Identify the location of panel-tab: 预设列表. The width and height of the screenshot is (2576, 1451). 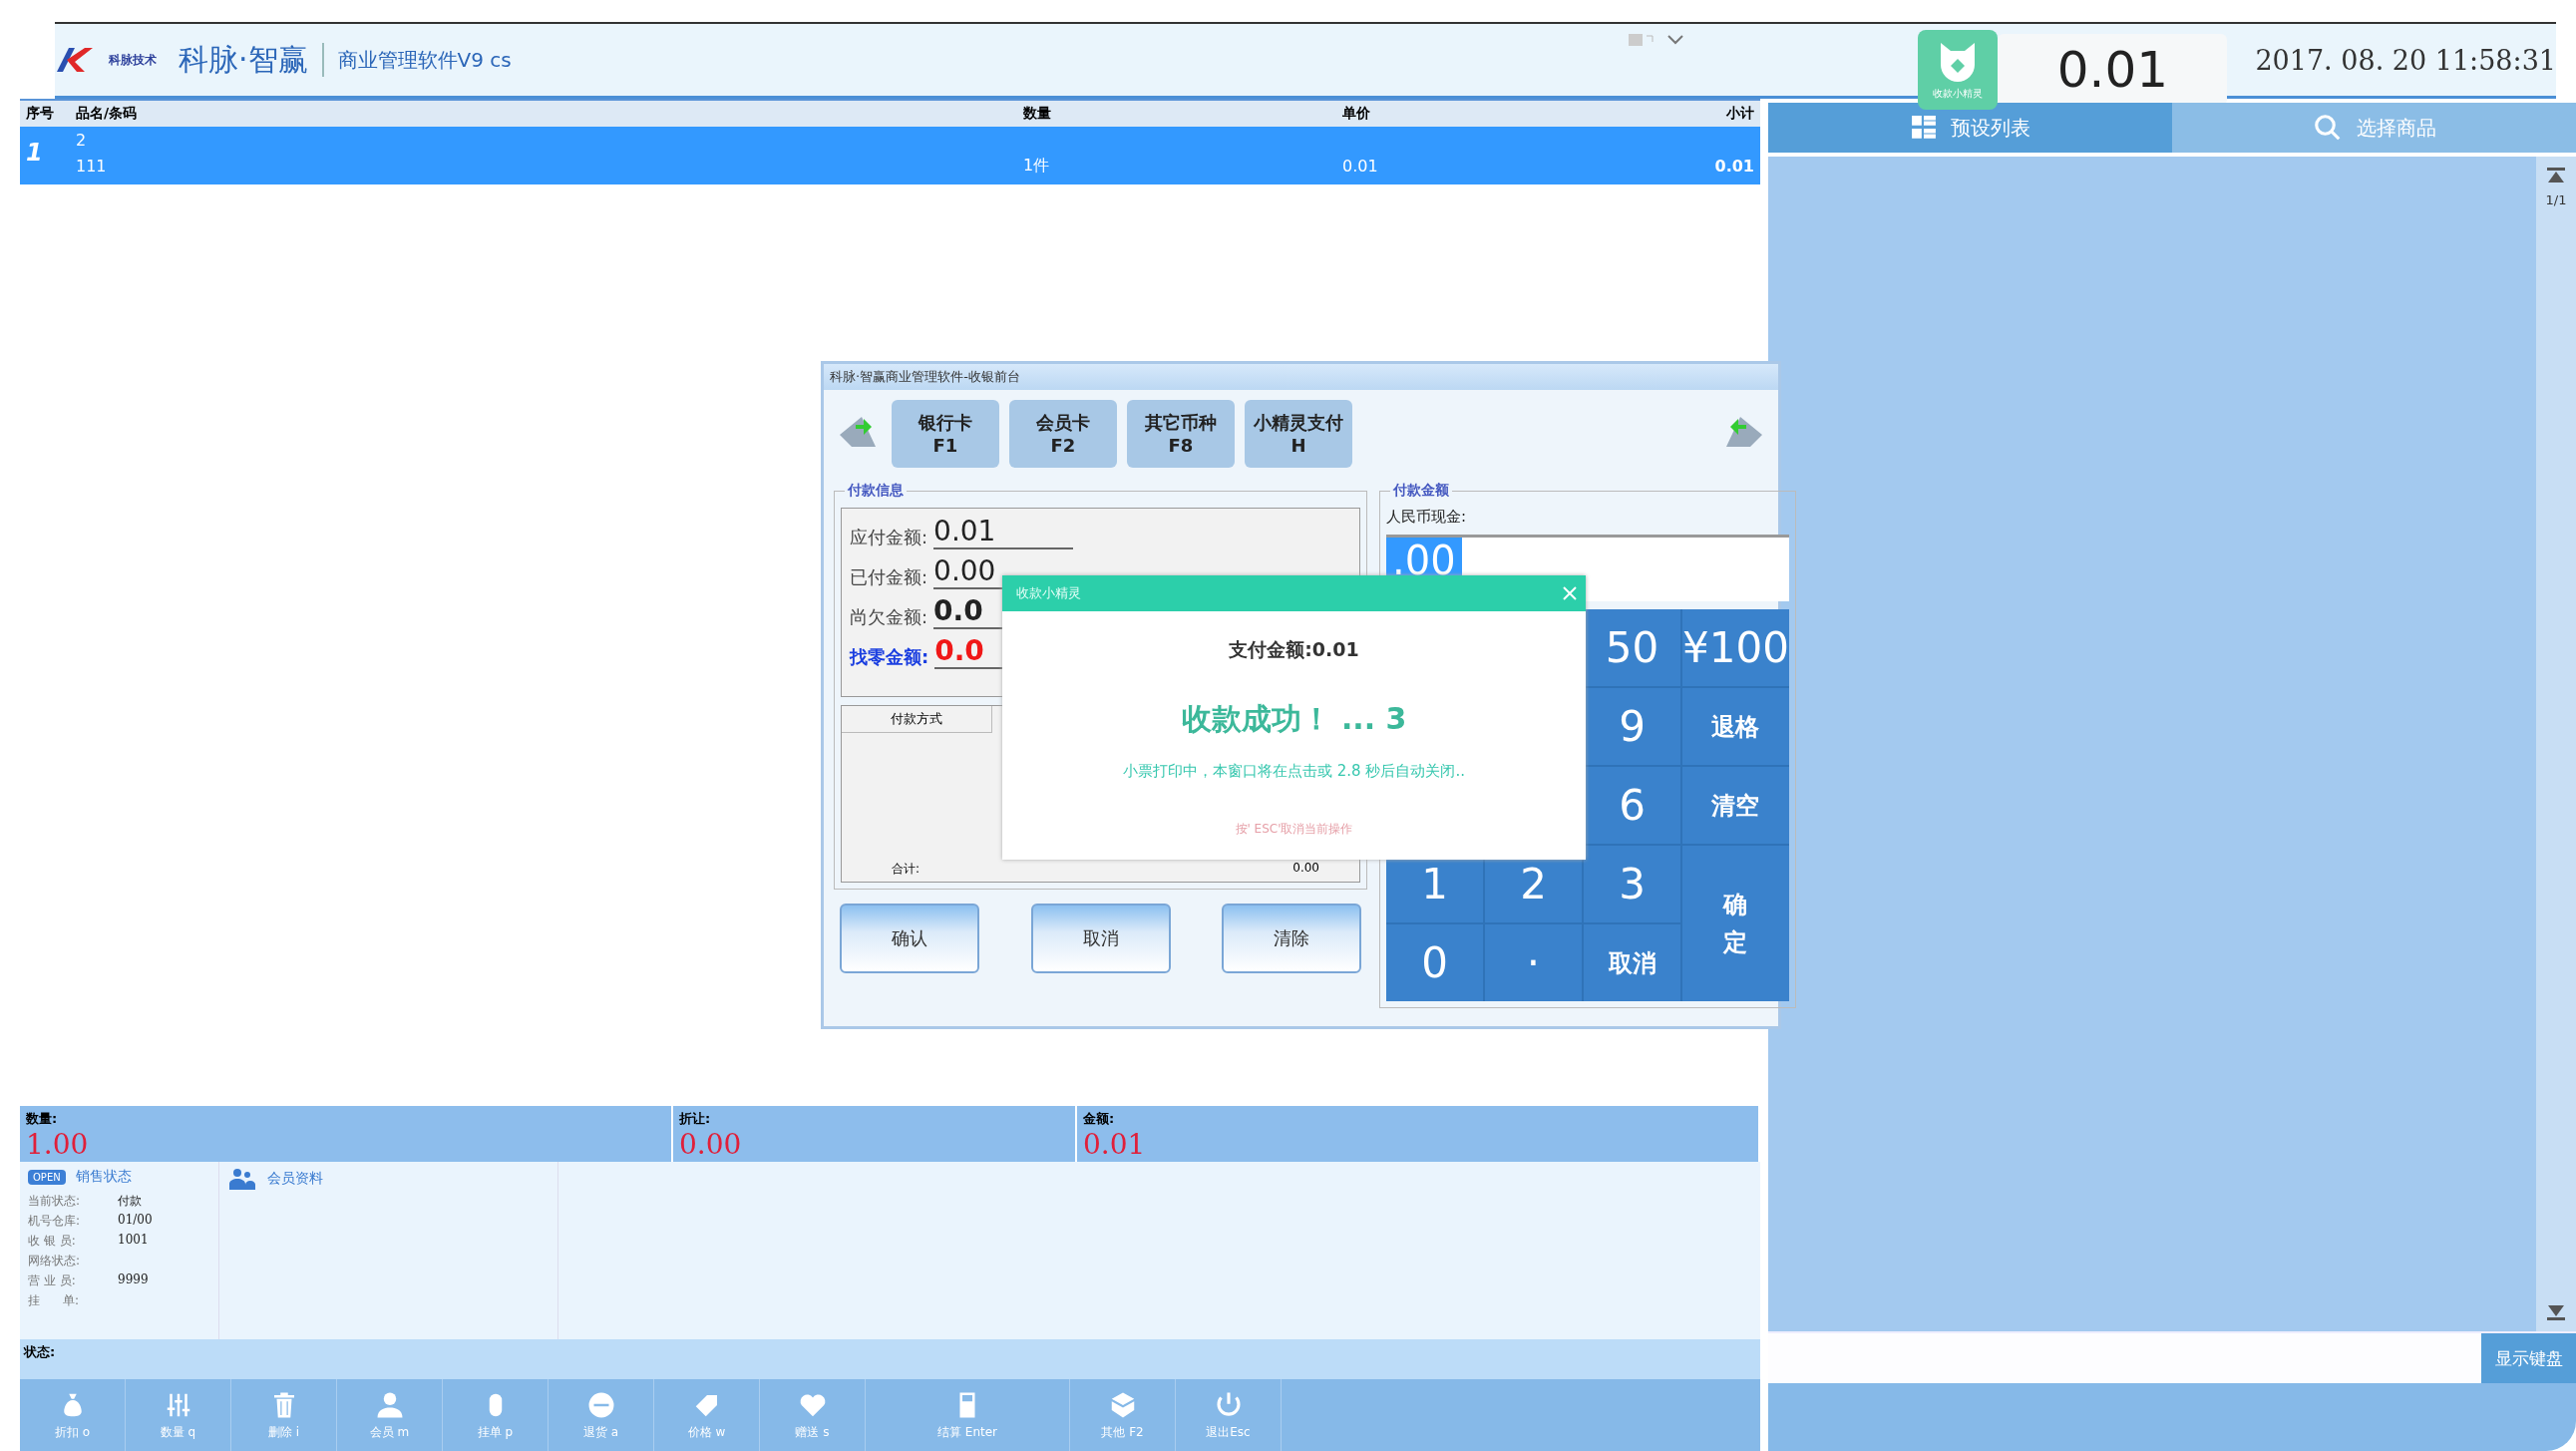
(1970, 128).